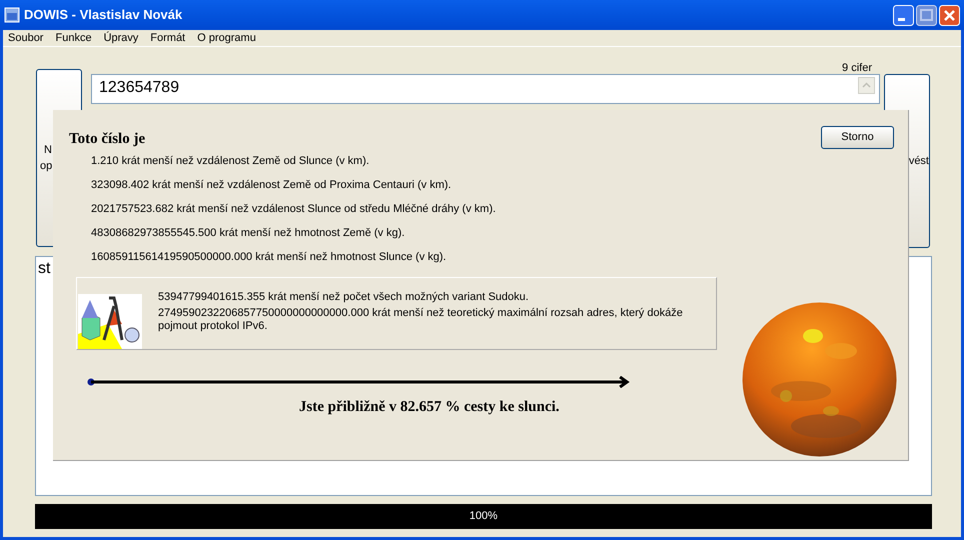 The width and height of the screenshot is (964, 540). What do you see at coordinates (294, 209) in the screenshot?
I see `comparison-text: 2021757523.682 krát menší než vzdálenost Slunce od středu Mléčné dráhy (v km).` at bounding box center [294, 209].